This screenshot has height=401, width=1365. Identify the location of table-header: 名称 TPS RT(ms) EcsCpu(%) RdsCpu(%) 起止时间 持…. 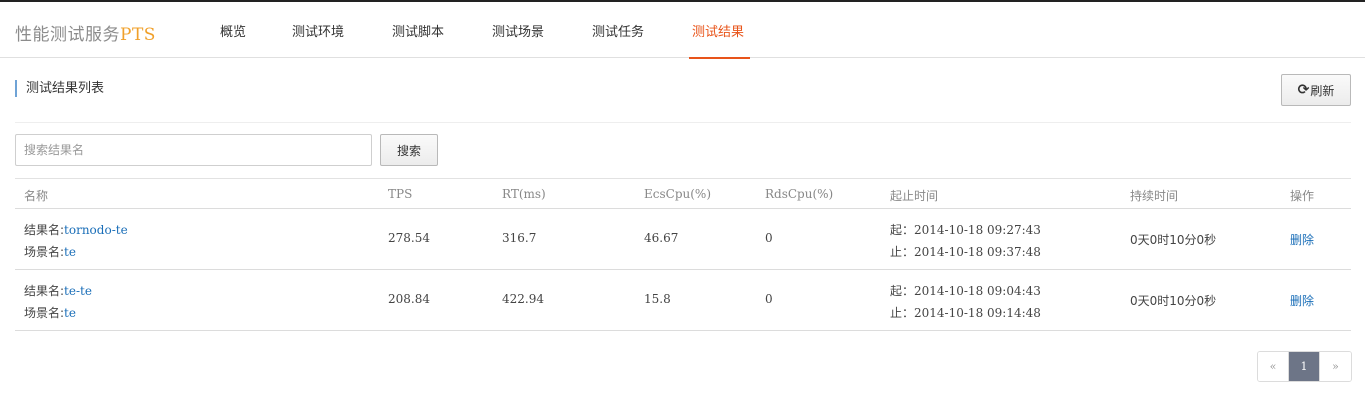
(683, 193).